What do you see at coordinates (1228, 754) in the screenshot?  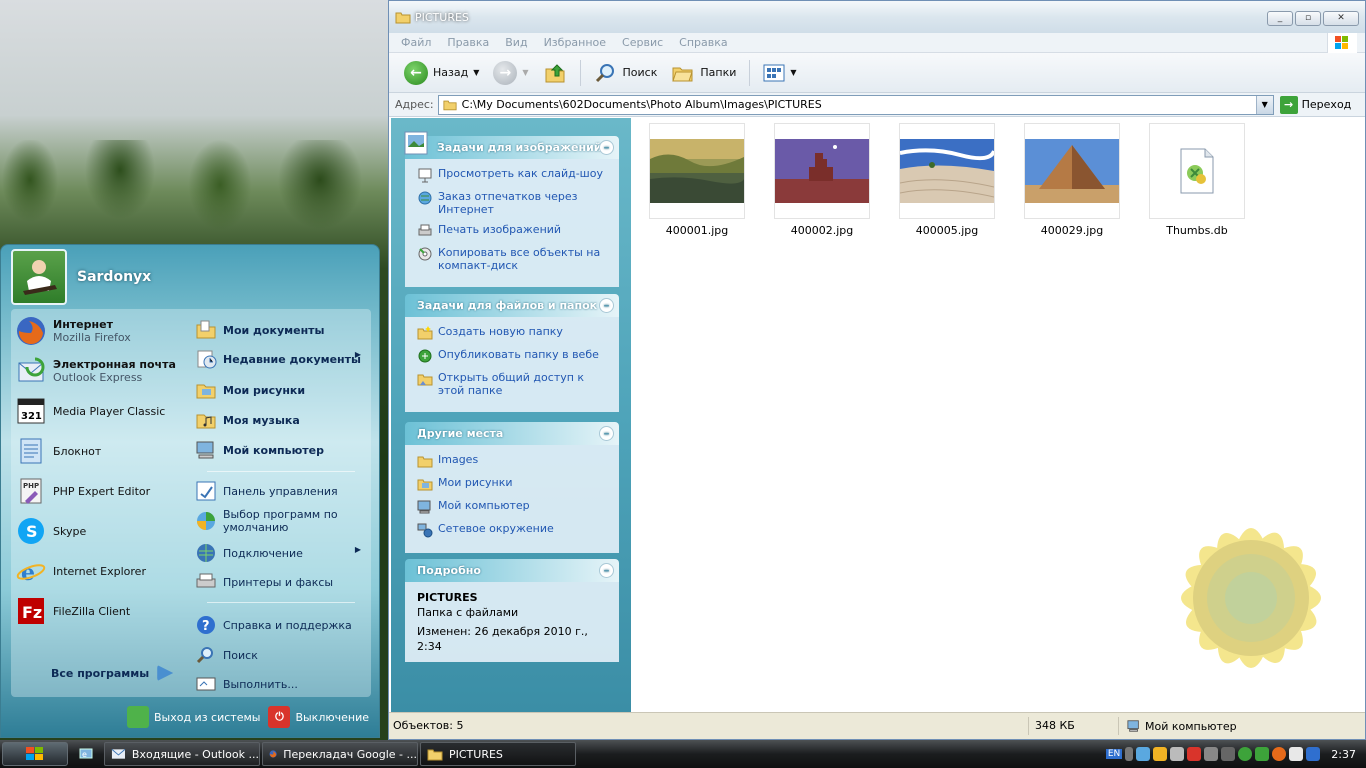 I see `tool-icon` at bounding box center [1228, 754].